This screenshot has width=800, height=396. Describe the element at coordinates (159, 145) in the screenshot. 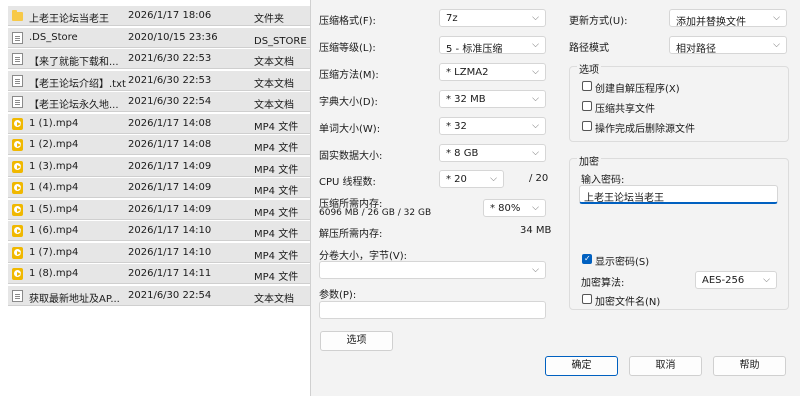

I see `file-row: 1 (2).mp4 2026/1/17 14:08 MP4 文件` at that location.